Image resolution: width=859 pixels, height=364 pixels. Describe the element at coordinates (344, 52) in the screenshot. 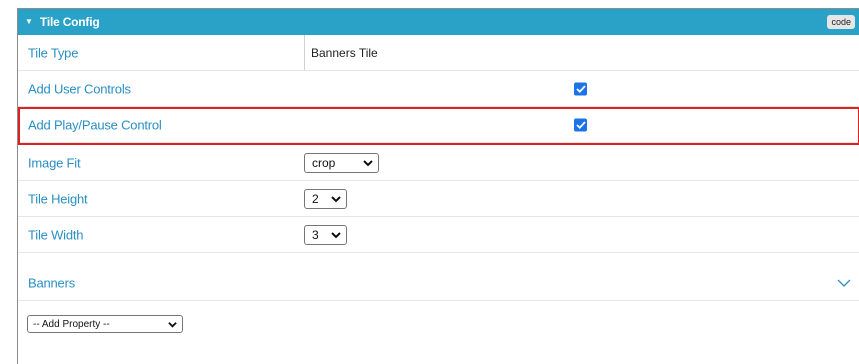

I see `tile-type-value-text: Banners Tile` at that location.